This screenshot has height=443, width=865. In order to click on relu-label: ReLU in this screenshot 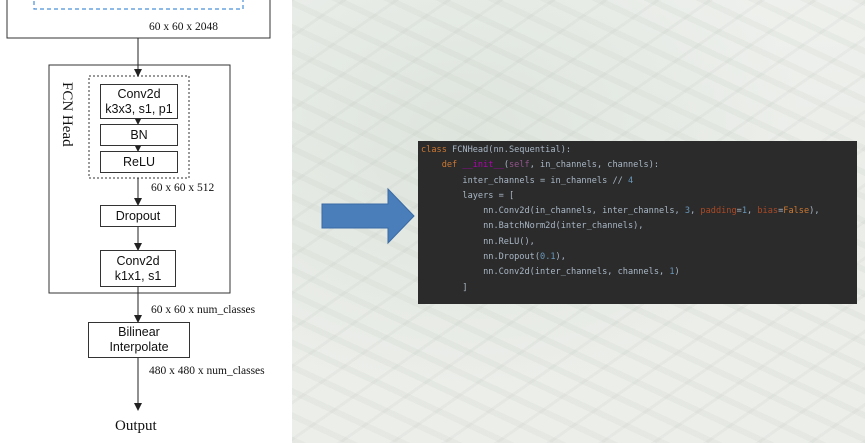, I will do `click(139, 161)`.